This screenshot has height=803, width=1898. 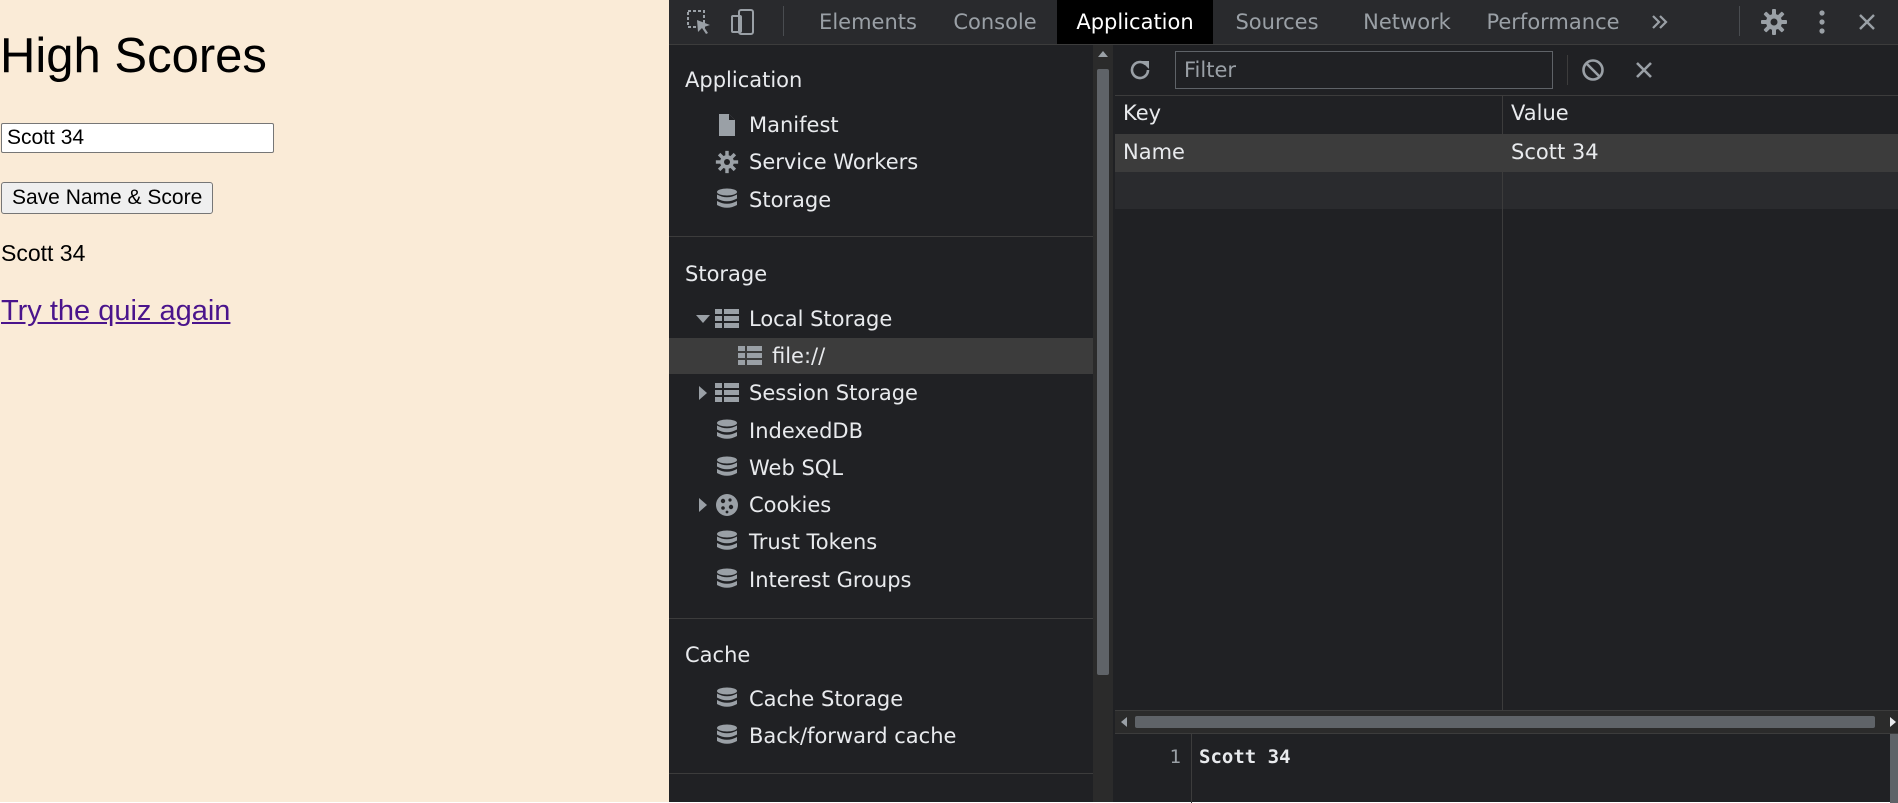 What do you see at coordinates (1893, 722) in the screenshot?
I see `scroll-right-arrow-icon` at bounding box center [1893, 722].